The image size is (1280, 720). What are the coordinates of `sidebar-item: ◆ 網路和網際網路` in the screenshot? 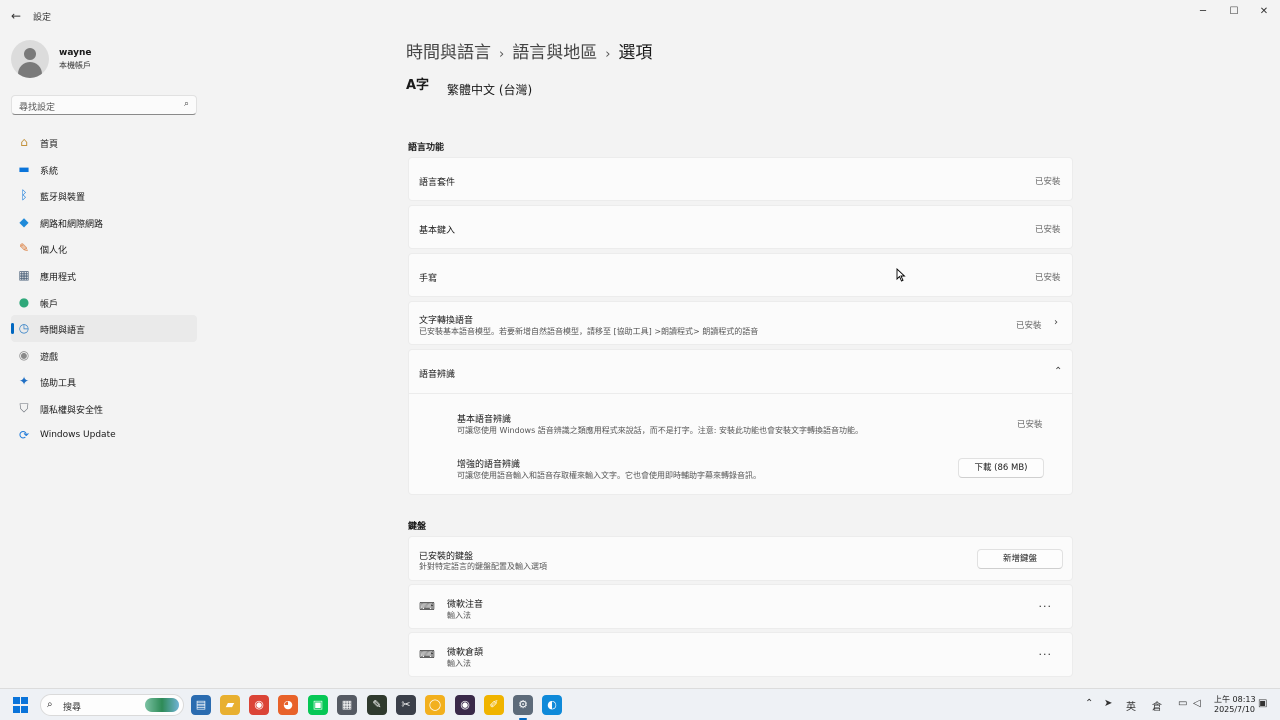 It's located at (104, 222).